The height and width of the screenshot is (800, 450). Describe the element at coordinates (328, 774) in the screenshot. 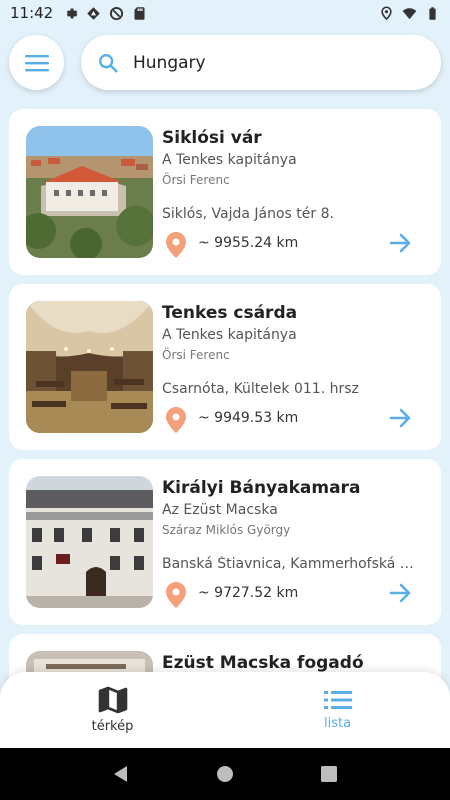

I see `recents-icon` at that location.